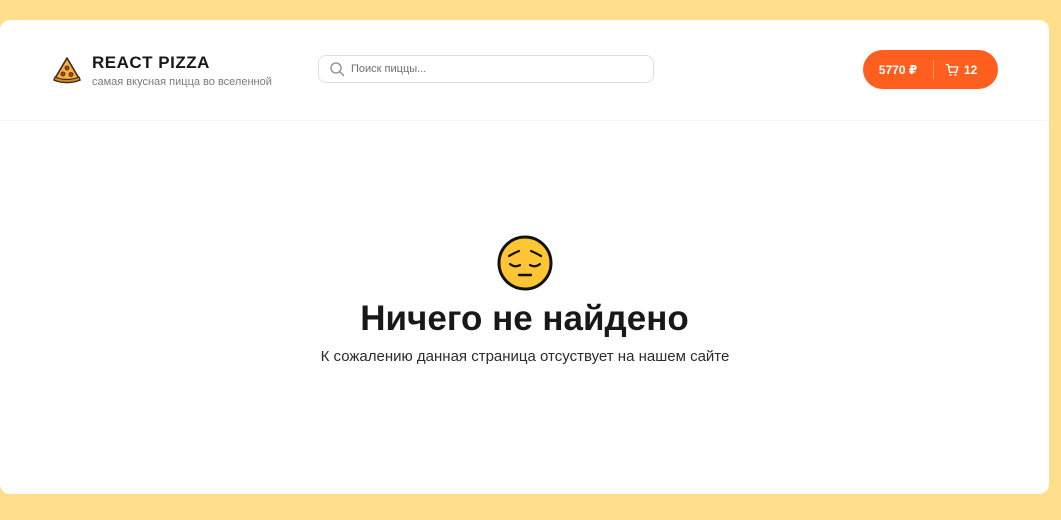 The width and height of the screenshot is (1061, 520). I want to click on cart-icon, so click(952, 69).